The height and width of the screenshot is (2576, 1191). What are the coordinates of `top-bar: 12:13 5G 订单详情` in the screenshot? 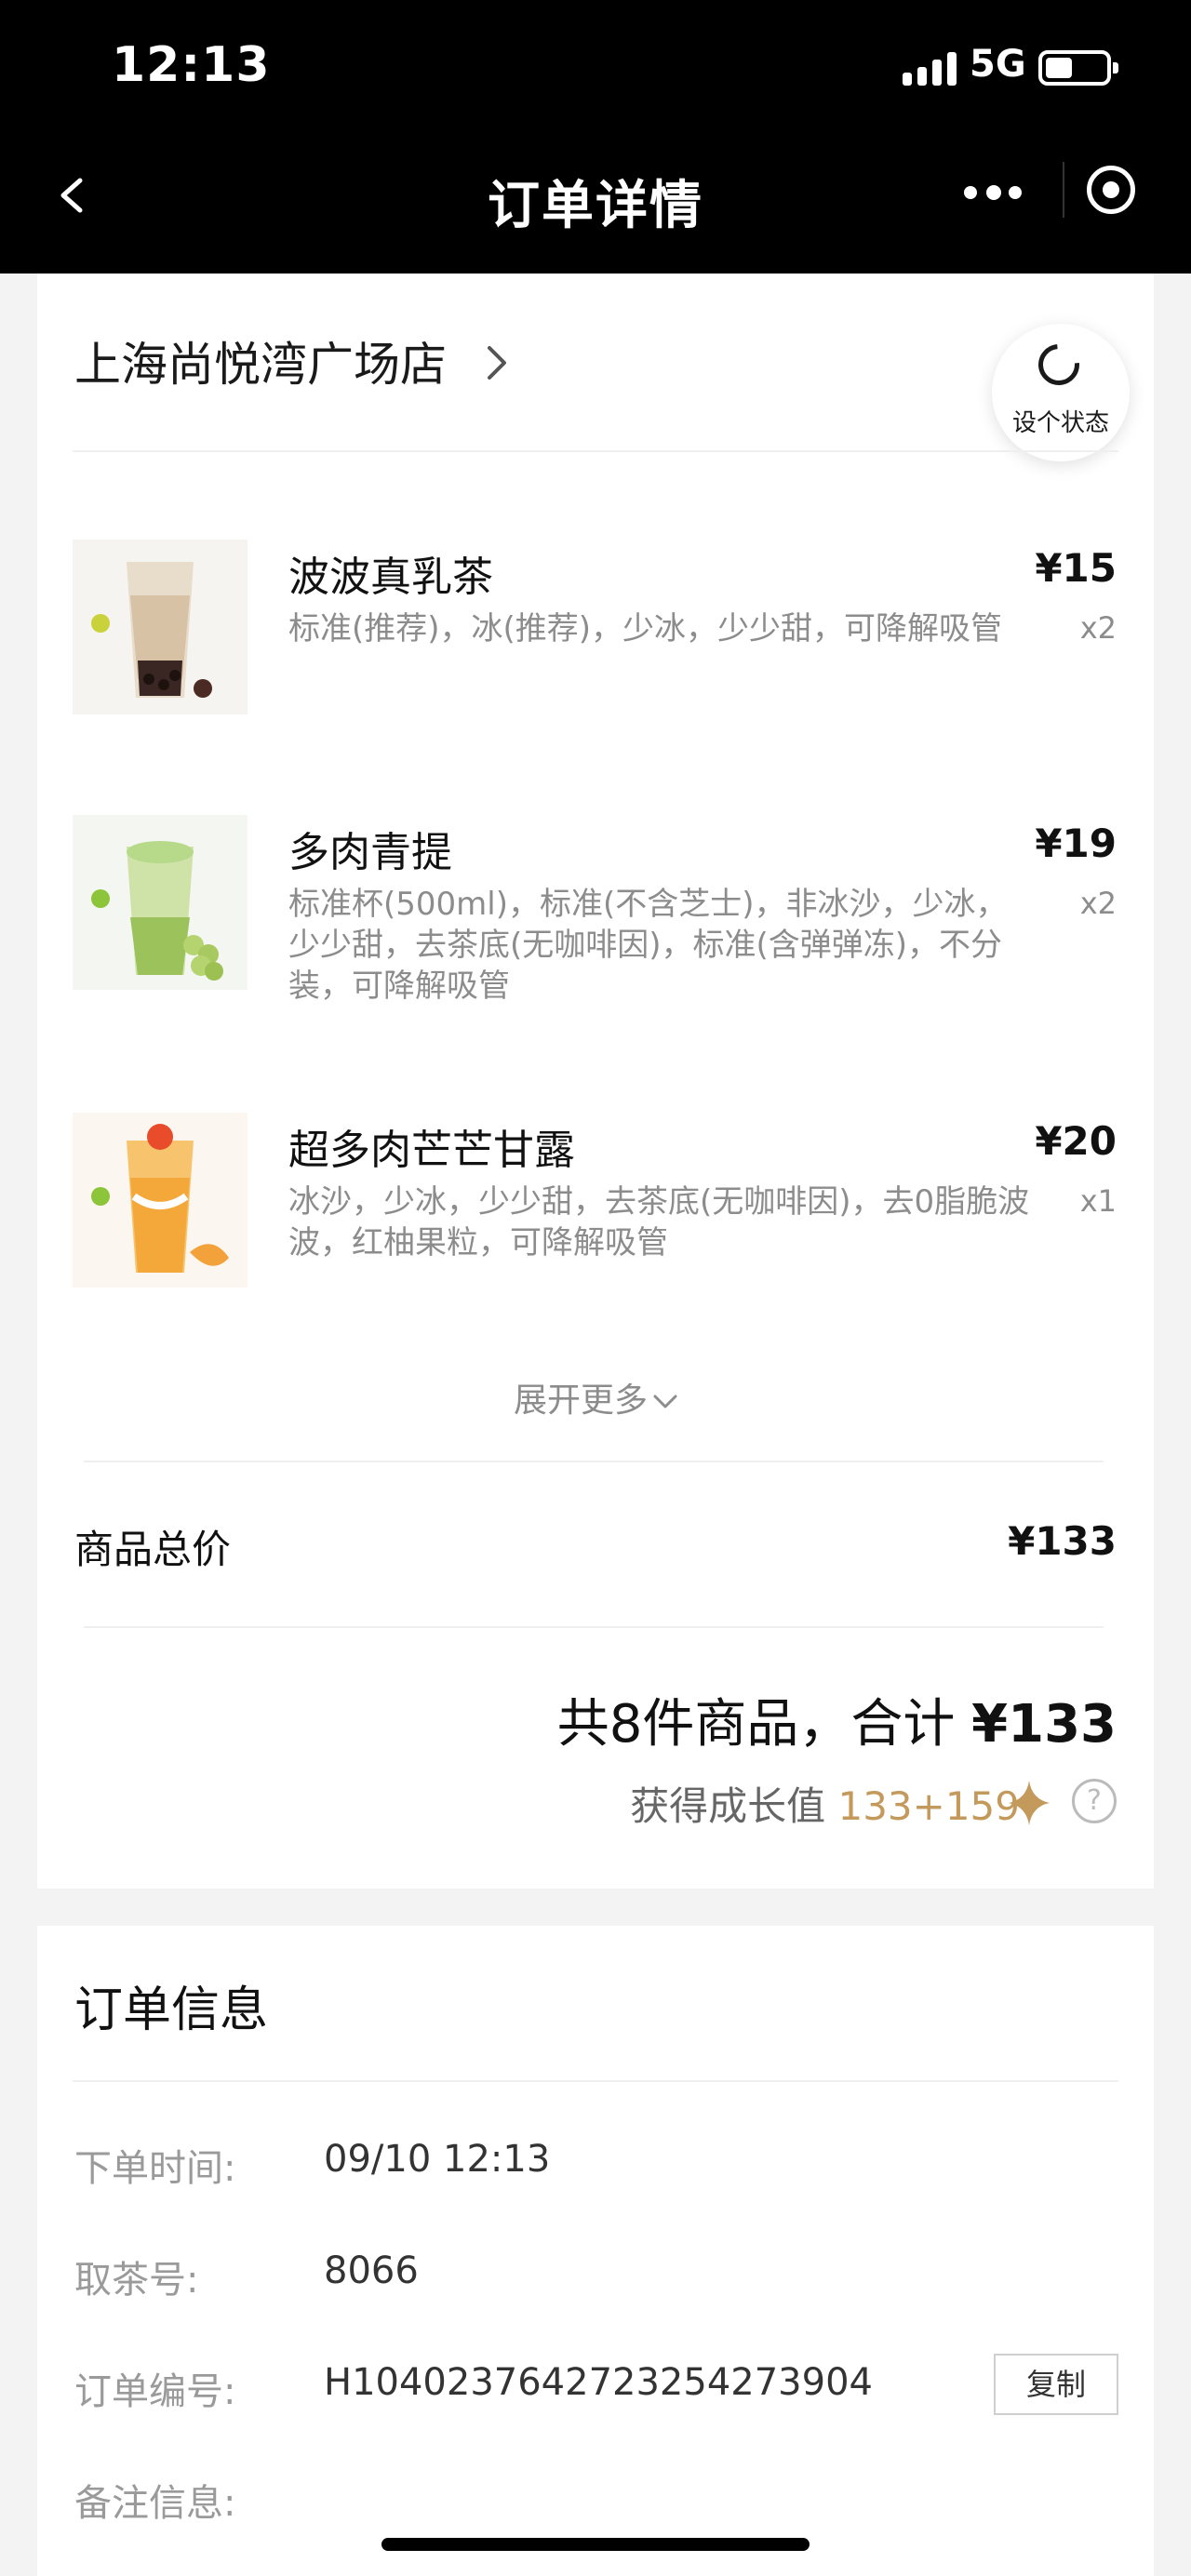 It's located at (595, 137).